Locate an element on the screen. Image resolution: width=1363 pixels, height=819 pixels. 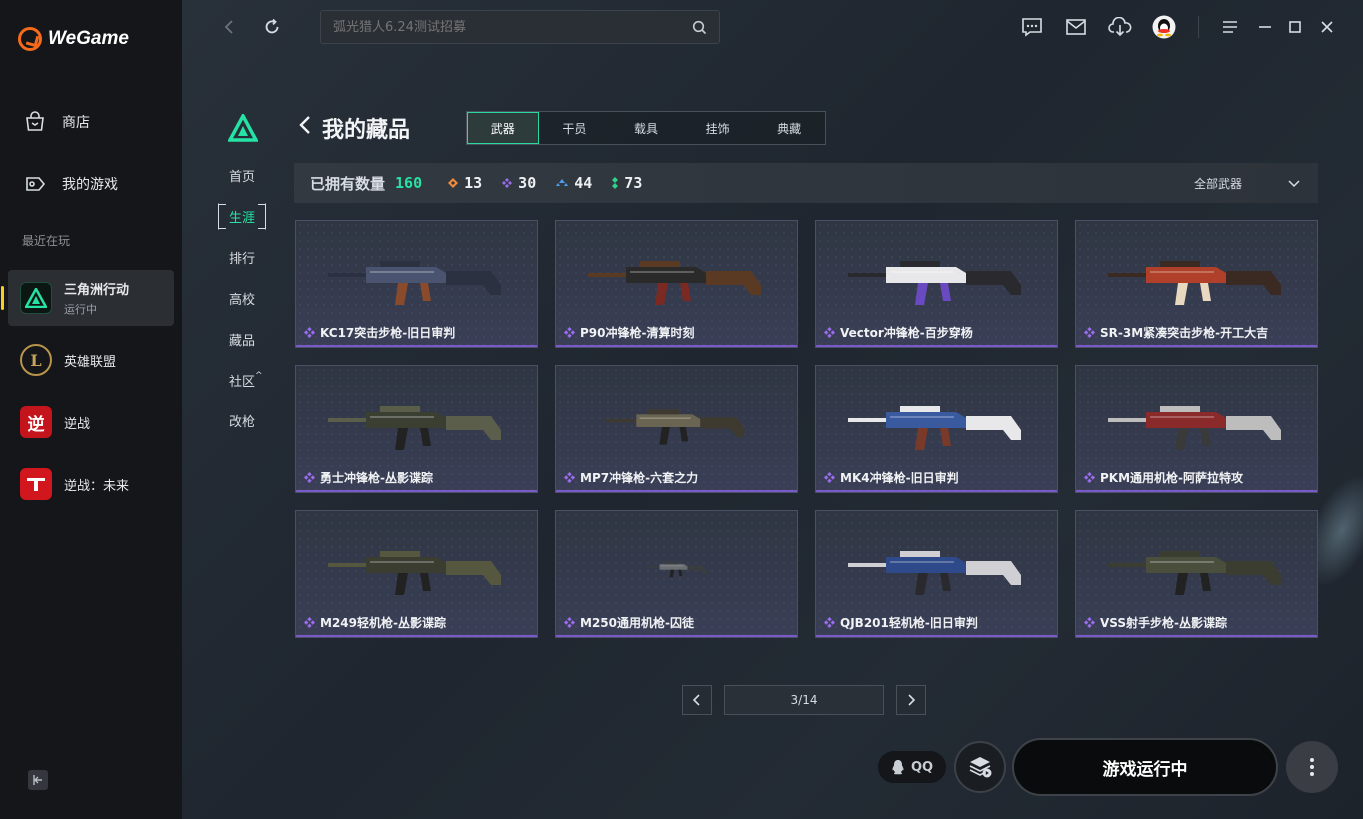
chevron-up-icon: ^ is located at coordinates (259, 376).